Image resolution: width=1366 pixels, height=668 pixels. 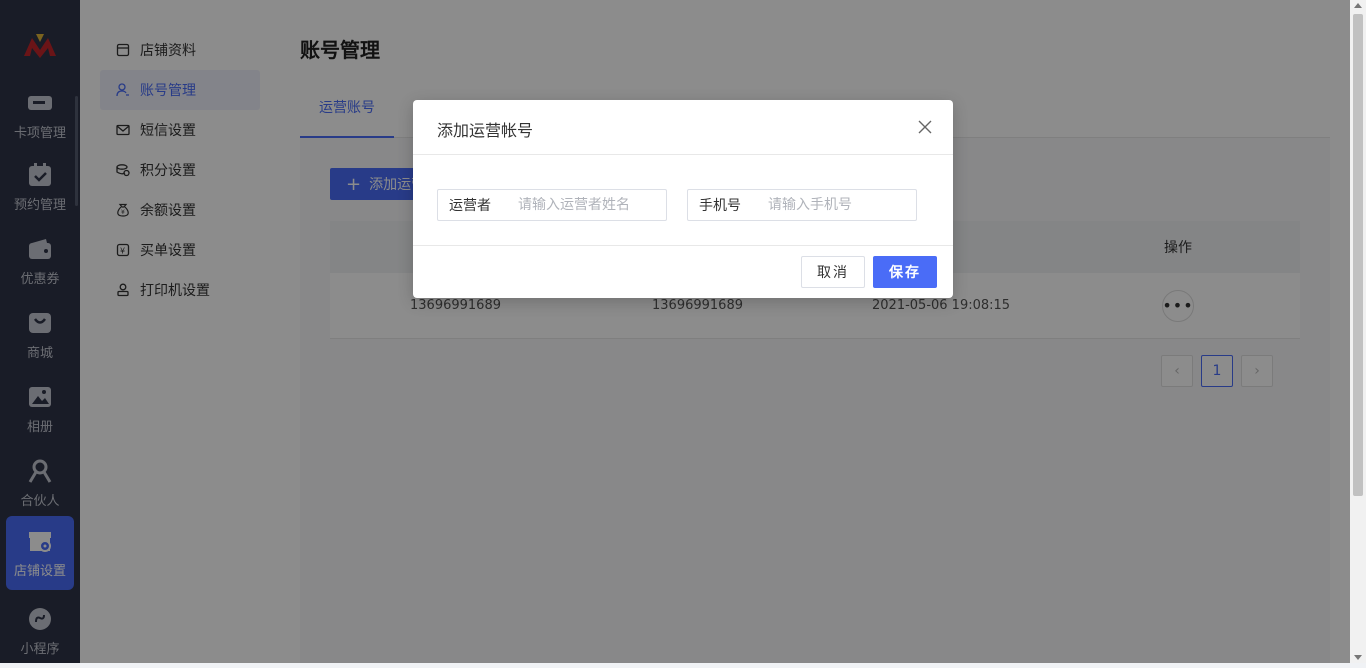 What do you see at coordinates (720, 206) in the screenshot?
I see `phone-label: 手机号` at bounding box center [720, 206].